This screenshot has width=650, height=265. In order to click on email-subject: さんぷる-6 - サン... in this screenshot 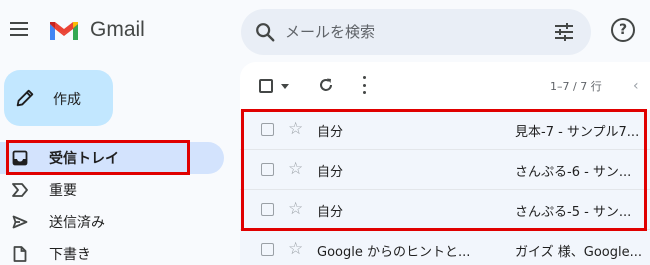, I will do `click(573, 172)`.